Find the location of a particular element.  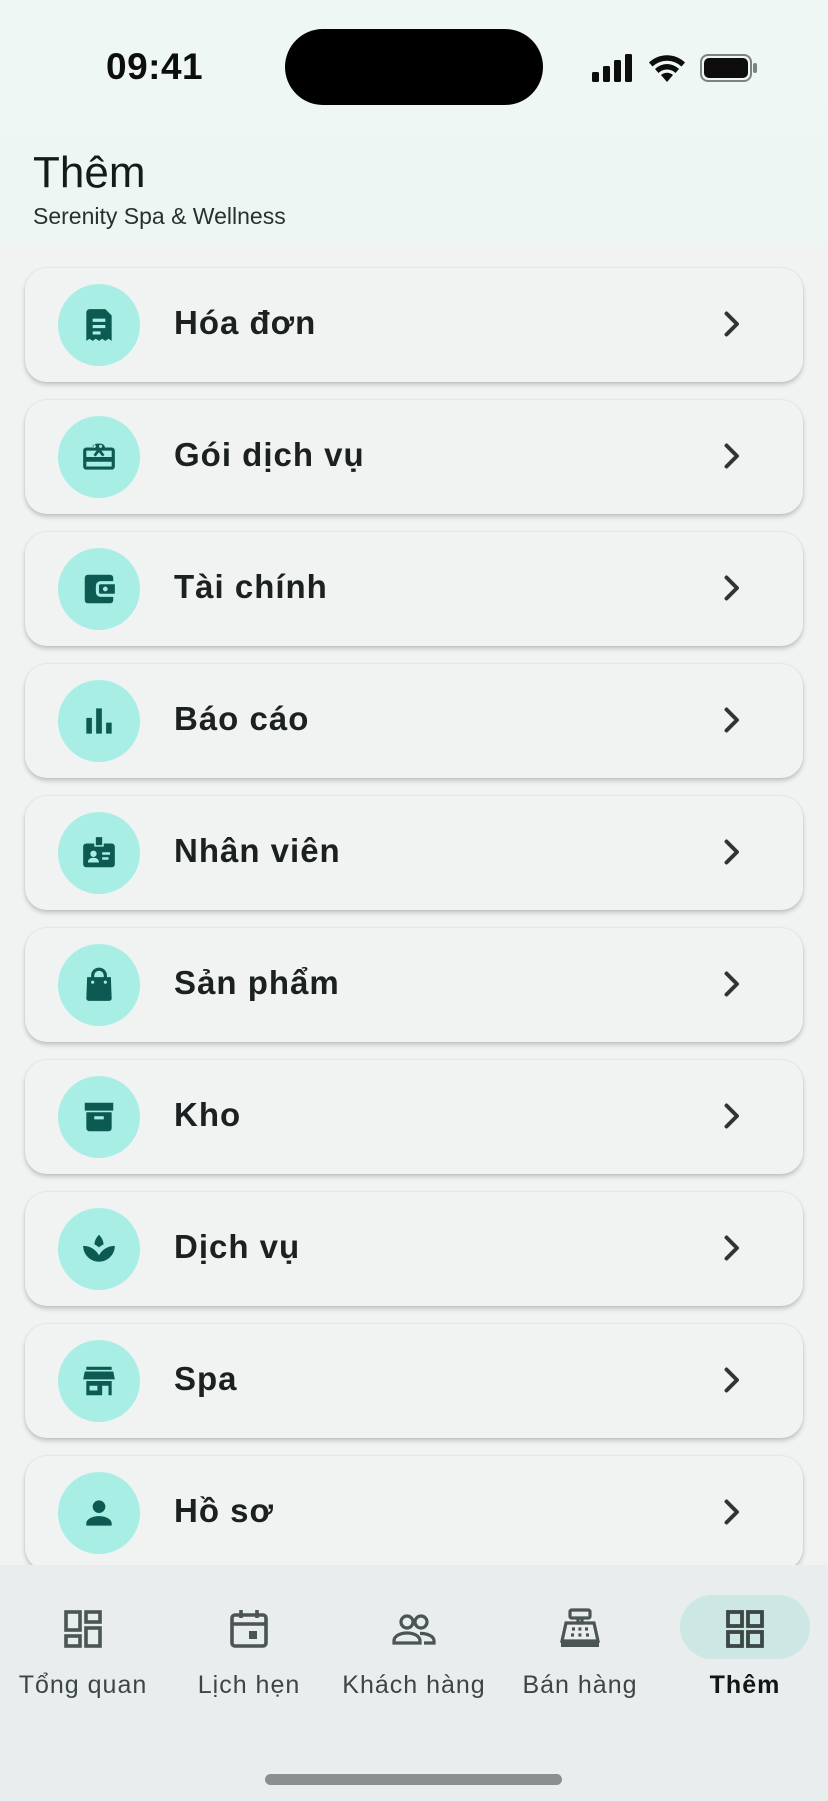

archive-box-icon is located at coordinates (99, 1117).